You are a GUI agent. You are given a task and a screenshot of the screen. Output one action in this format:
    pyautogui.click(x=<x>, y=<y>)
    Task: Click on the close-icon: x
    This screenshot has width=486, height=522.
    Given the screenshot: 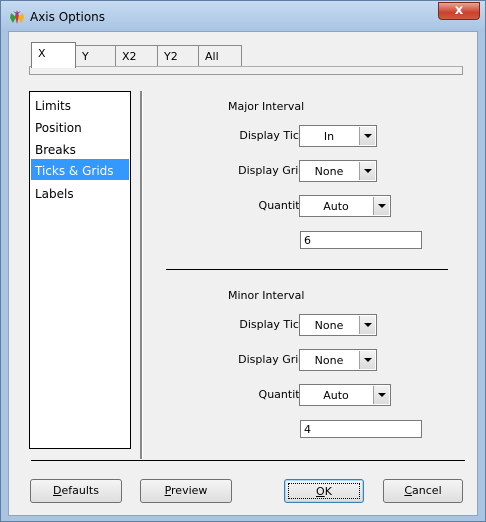 What is the action you would take?
    pyautogui.click(x=459, y=10)
    